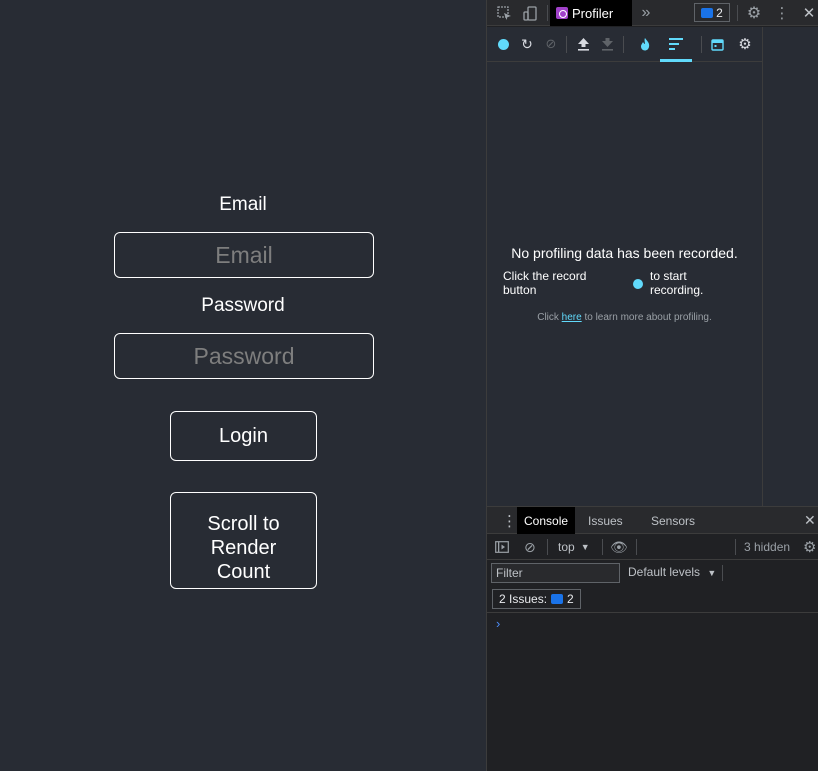 This screenshot has height=771, width=818. I want to click on issues-badge: 2, so click(712, 12).